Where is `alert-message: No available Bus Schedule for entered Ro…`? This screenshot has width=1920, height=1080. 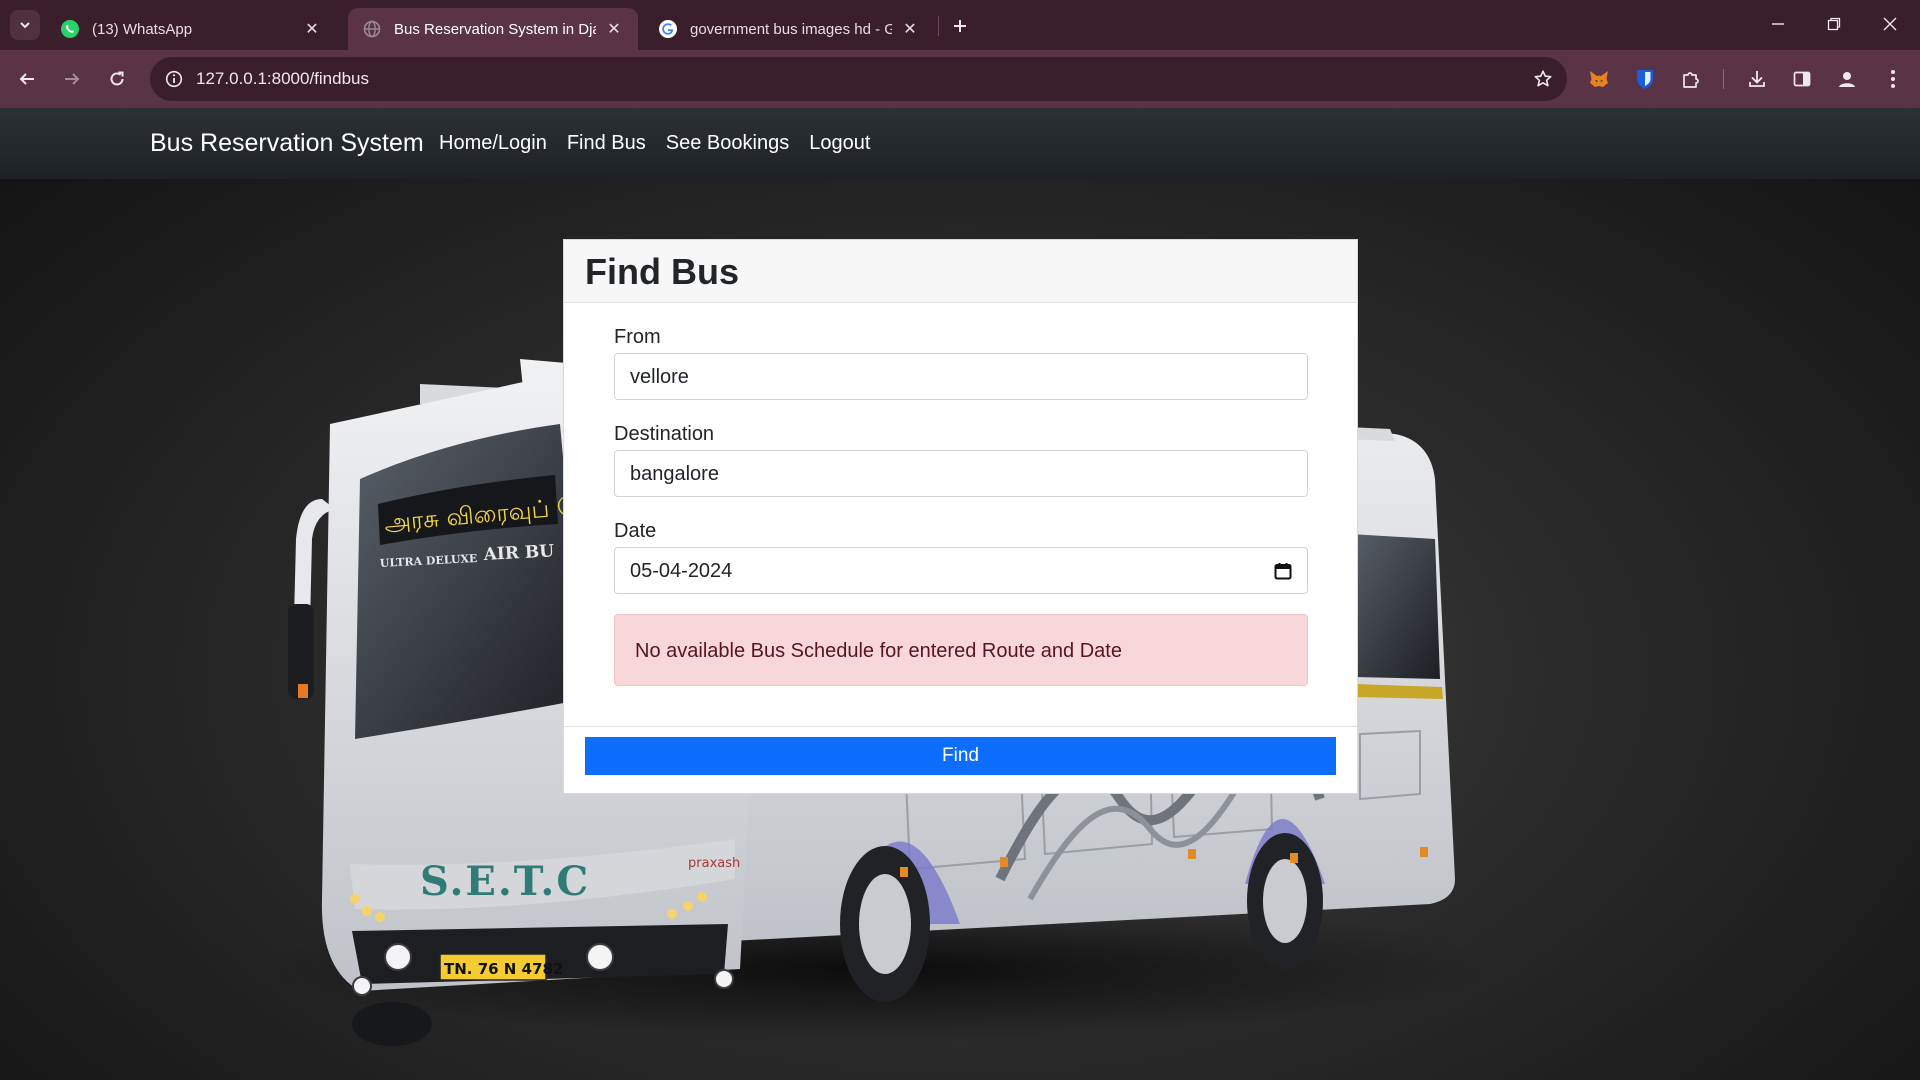
alert-message: No available Bus Schedule for entered Ro… is located at coordinates (878, 651).